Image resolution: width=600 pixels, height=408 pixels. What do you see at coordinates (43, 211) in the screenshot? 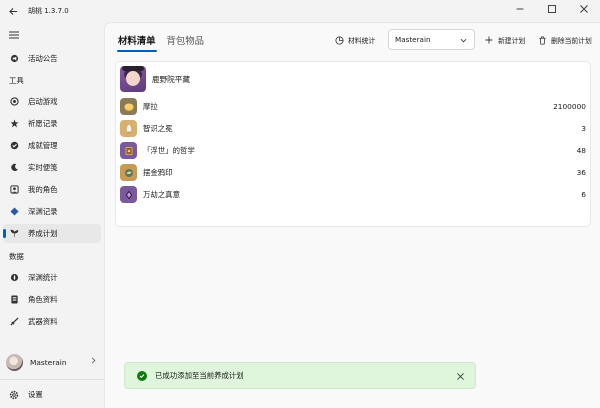
I see `sidebar-item-label: 深渊记录` at bounding box center [43, 211].